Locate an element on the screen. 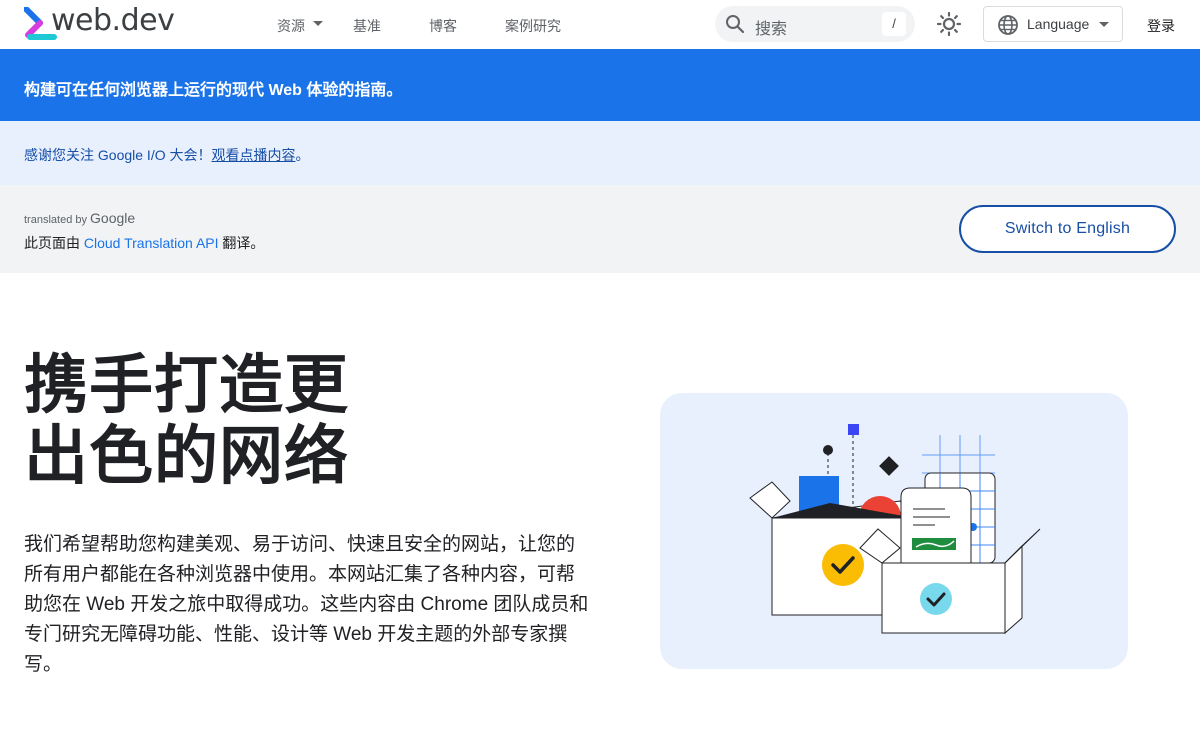 The width and height of the screenshot is (1200, 740). hero-illustration is located at coordinates (894, 531).